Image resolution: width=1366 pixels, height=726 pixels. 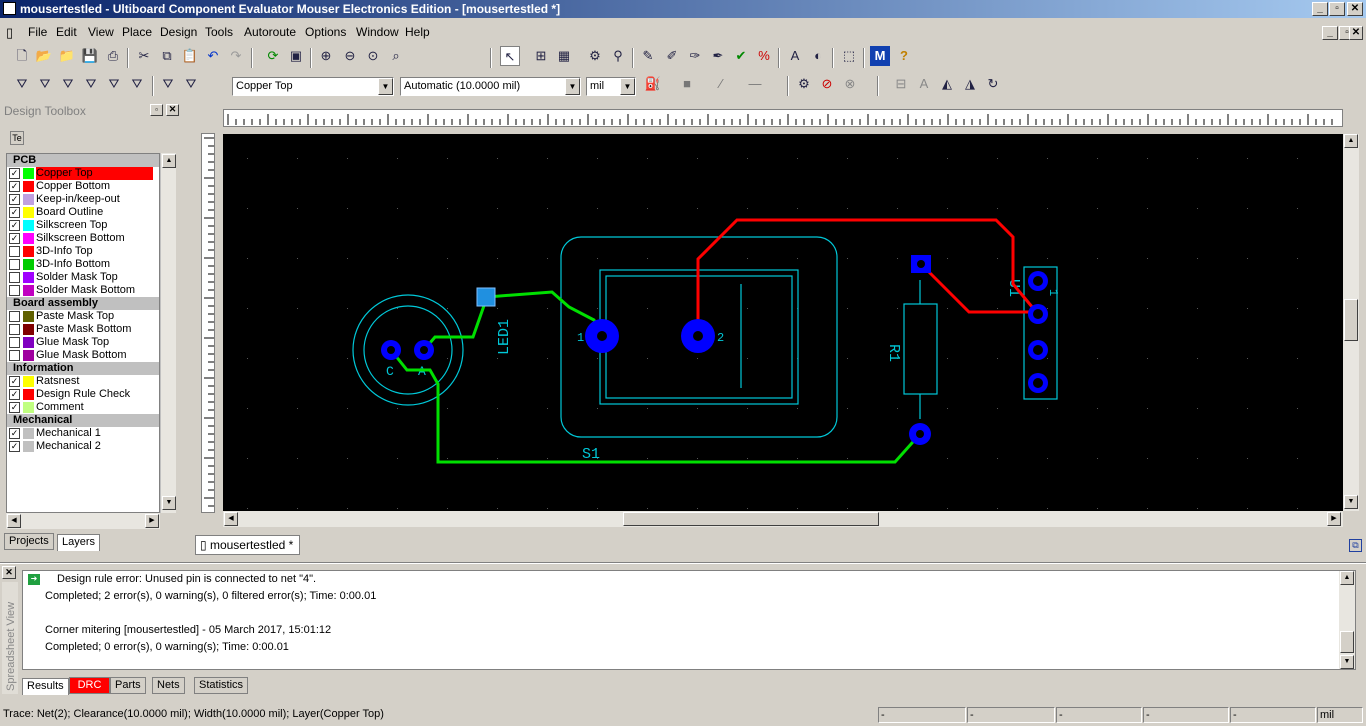 What do you see at coordinates (44, 56) in the screenshot?
I see `open-folder-icon: 📂` at bounding box center [44, 56].